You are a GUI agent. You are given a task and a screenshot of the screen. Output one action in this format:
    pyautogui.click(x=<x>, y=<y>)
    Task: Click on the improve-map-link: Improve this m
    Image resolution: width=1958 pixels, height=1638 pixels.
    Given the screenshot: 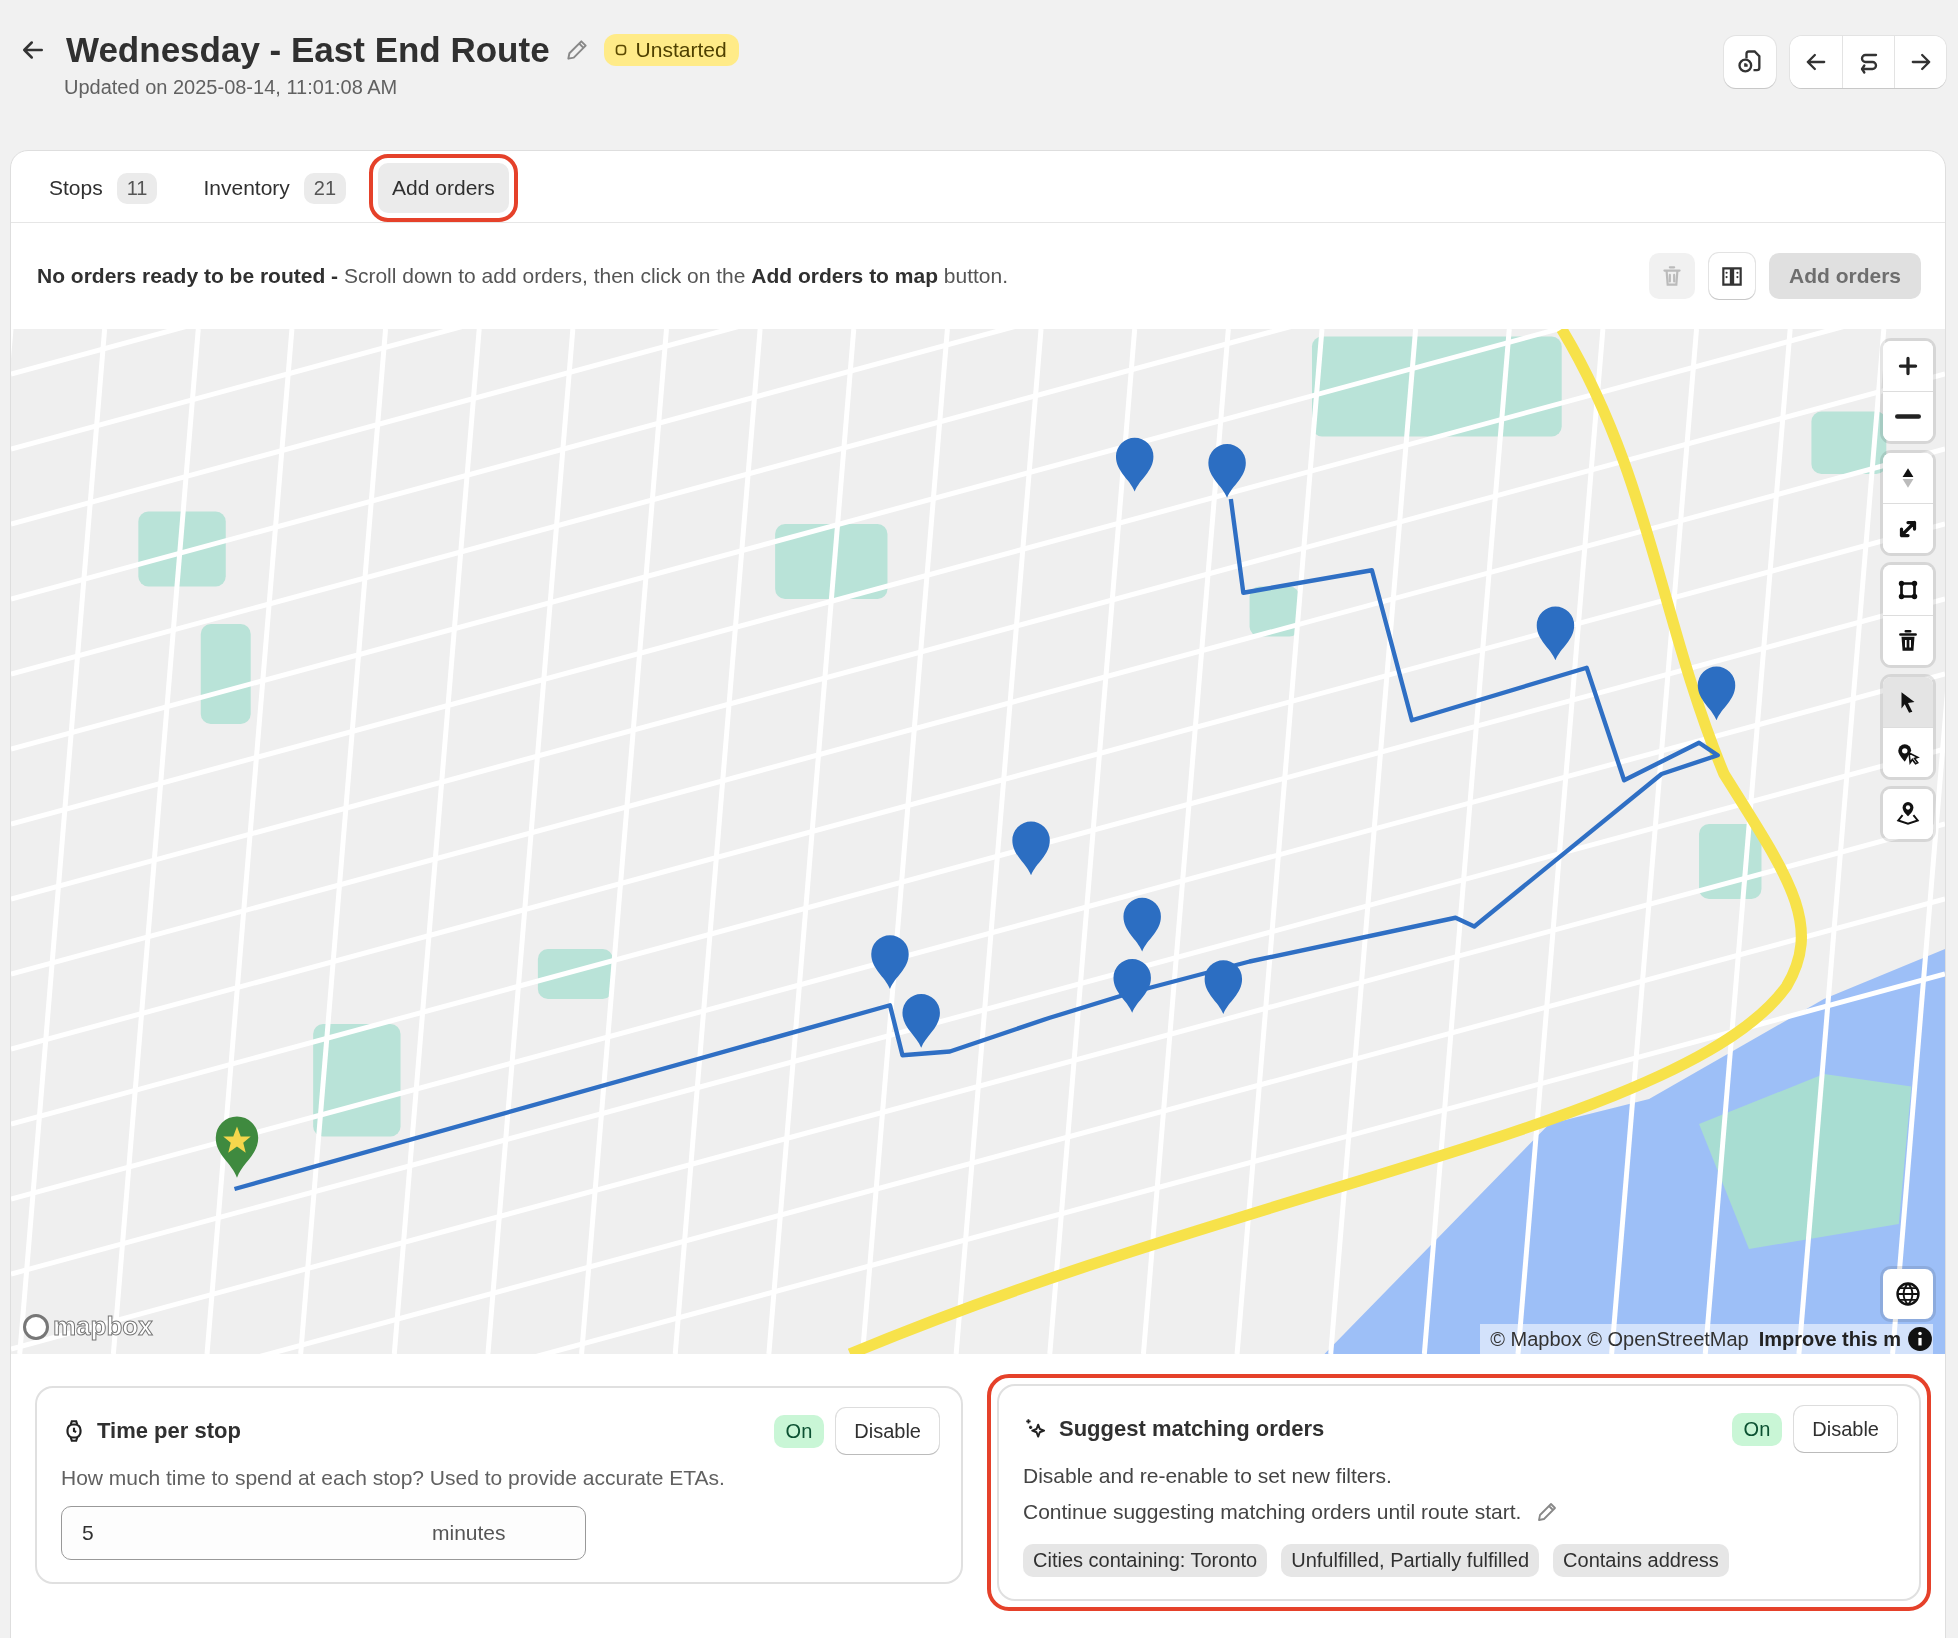 What is the action you would take?
    pyautogui.click(x=1829, y=1339)
    